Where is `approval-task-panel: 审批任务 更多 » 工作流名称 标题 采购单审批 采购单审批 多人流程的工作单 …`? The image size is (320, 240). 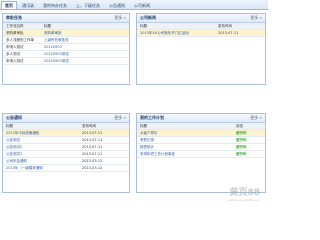 approval-task-panel: 审批任务 更多 » 工作流名称 标题 采购单审批 采购单审批 多人流程的工作单 … is located at coordinates (66, 49).